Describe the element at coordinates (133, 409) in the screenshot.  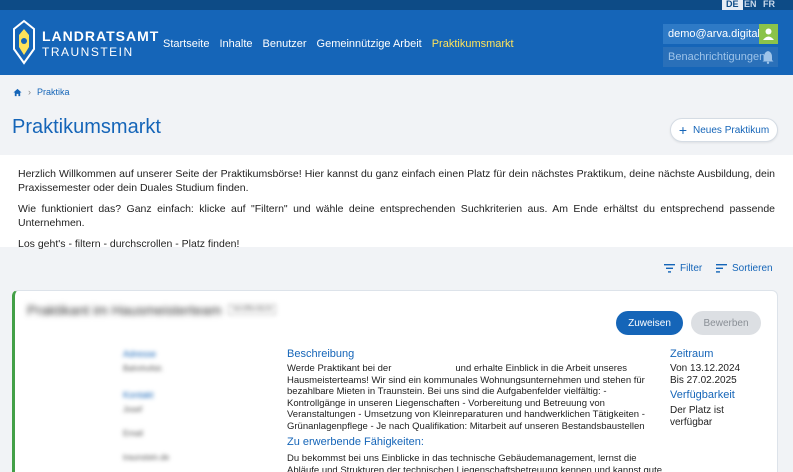
I see `contact-name: Josef` at that location.